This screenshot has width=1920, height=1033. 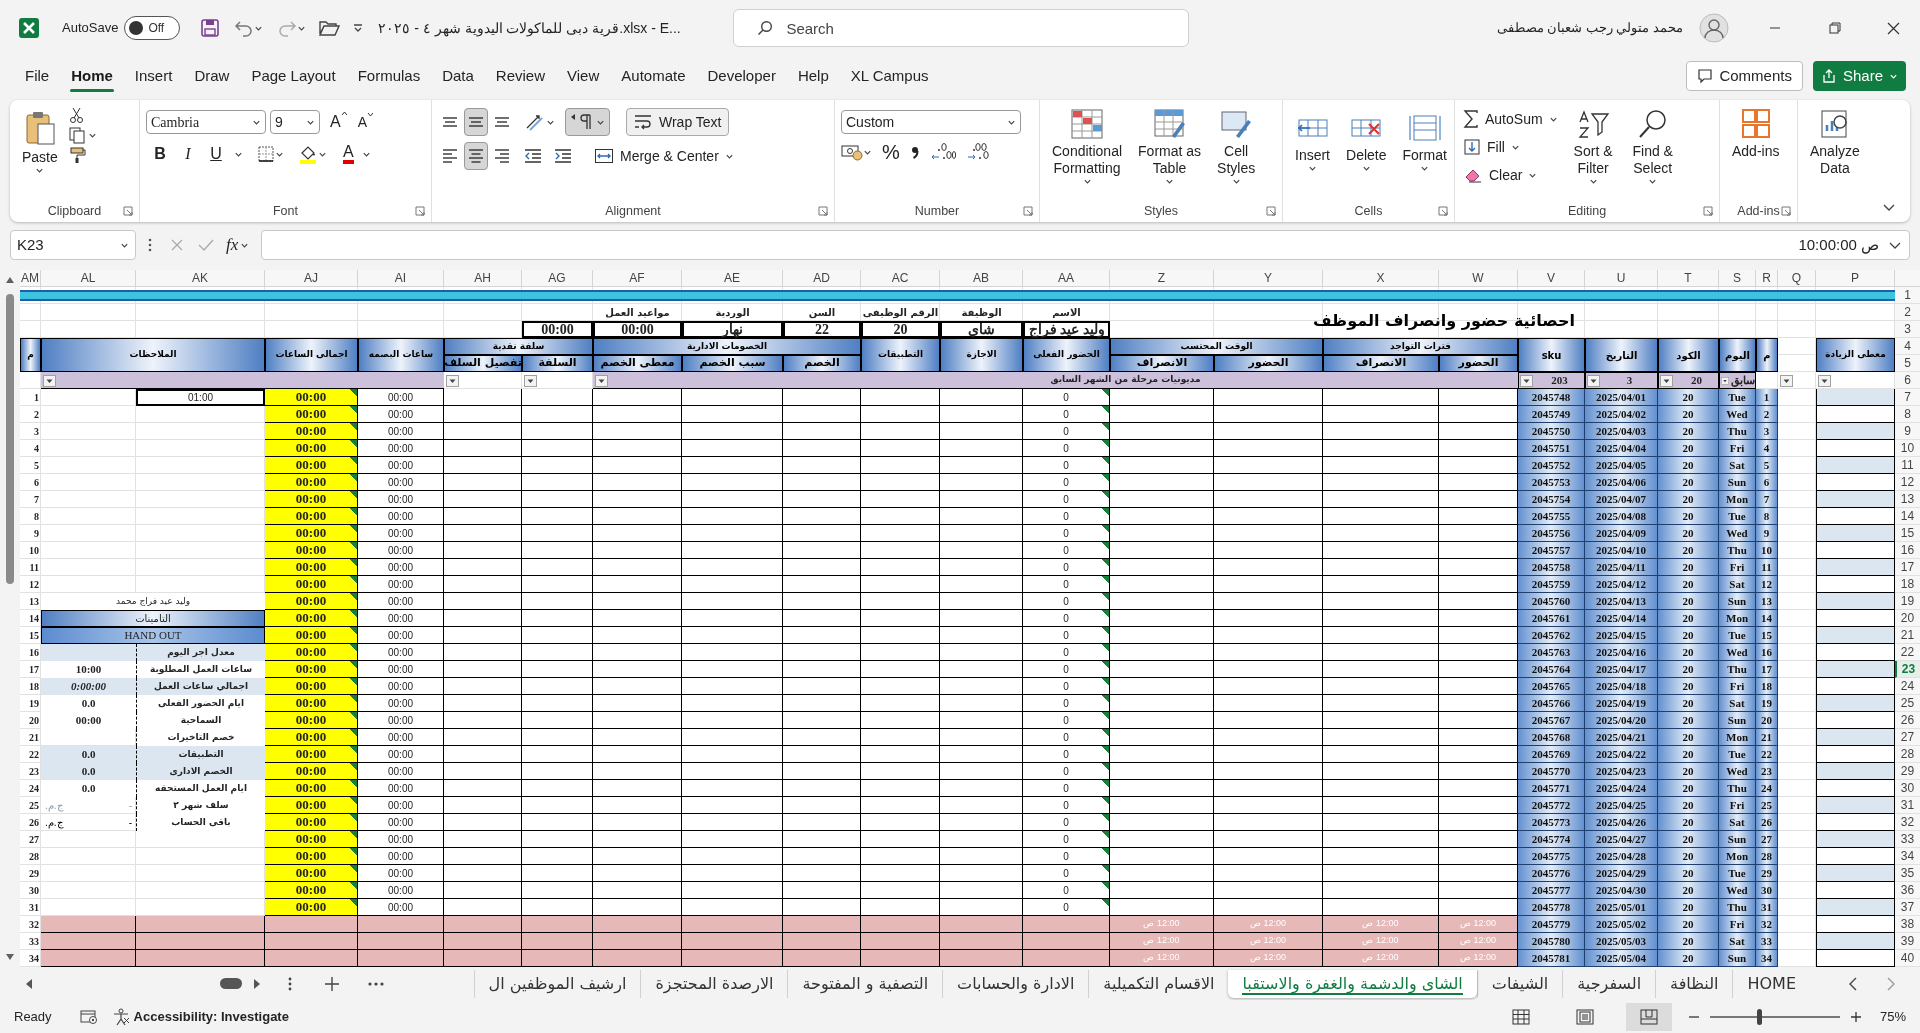 I want to click on menu-tab: Data, so click(x=458, y=76).